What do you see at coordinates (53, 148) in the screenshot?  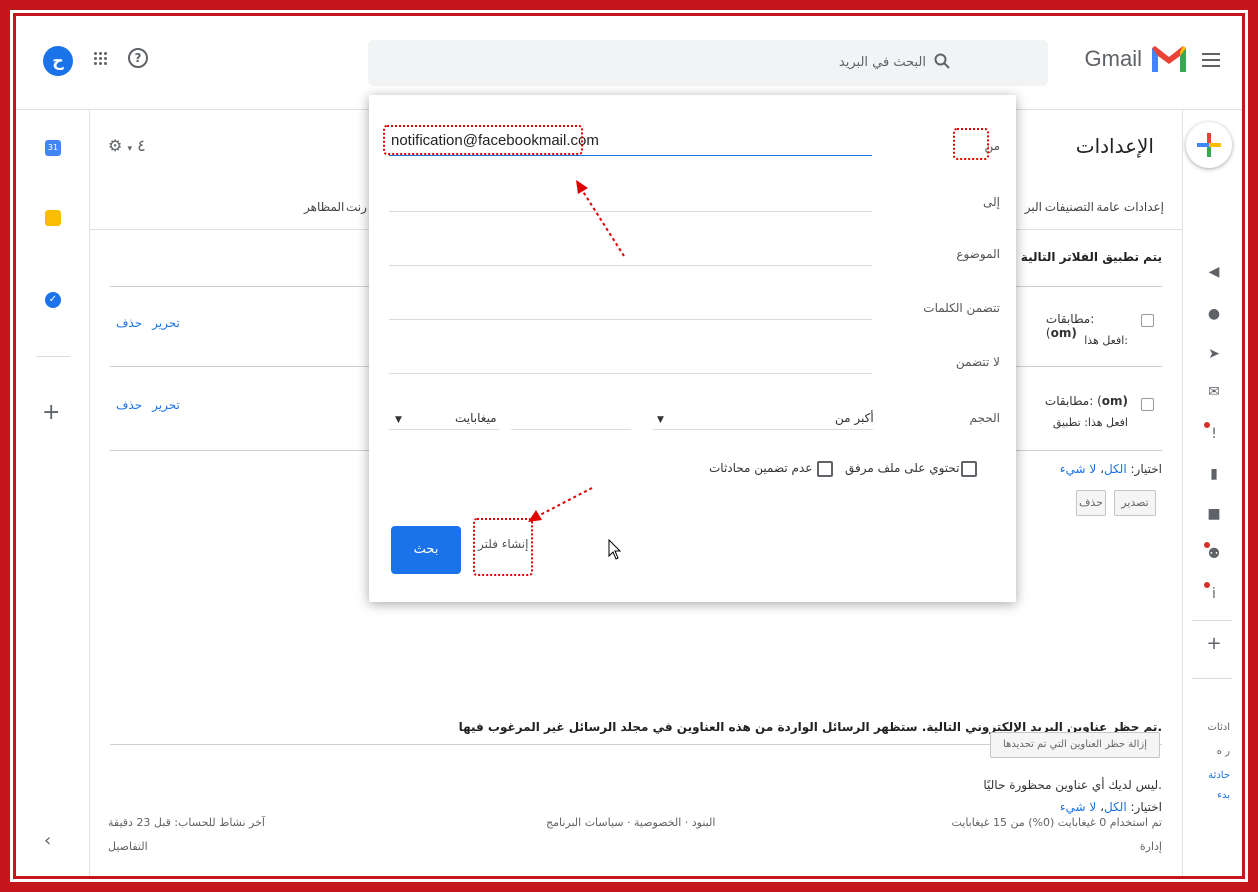 I see `calendar-icon: 31` at bounding box center [53, 148].